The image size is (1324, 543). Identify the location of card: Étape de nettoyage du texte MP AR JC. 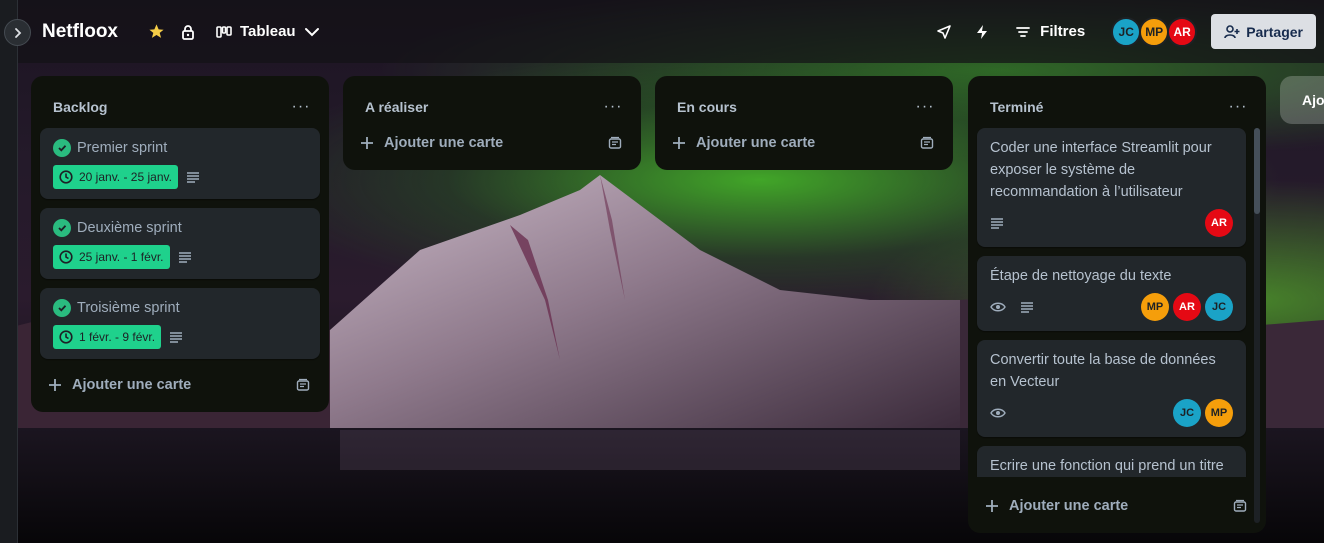
(1111, 293).